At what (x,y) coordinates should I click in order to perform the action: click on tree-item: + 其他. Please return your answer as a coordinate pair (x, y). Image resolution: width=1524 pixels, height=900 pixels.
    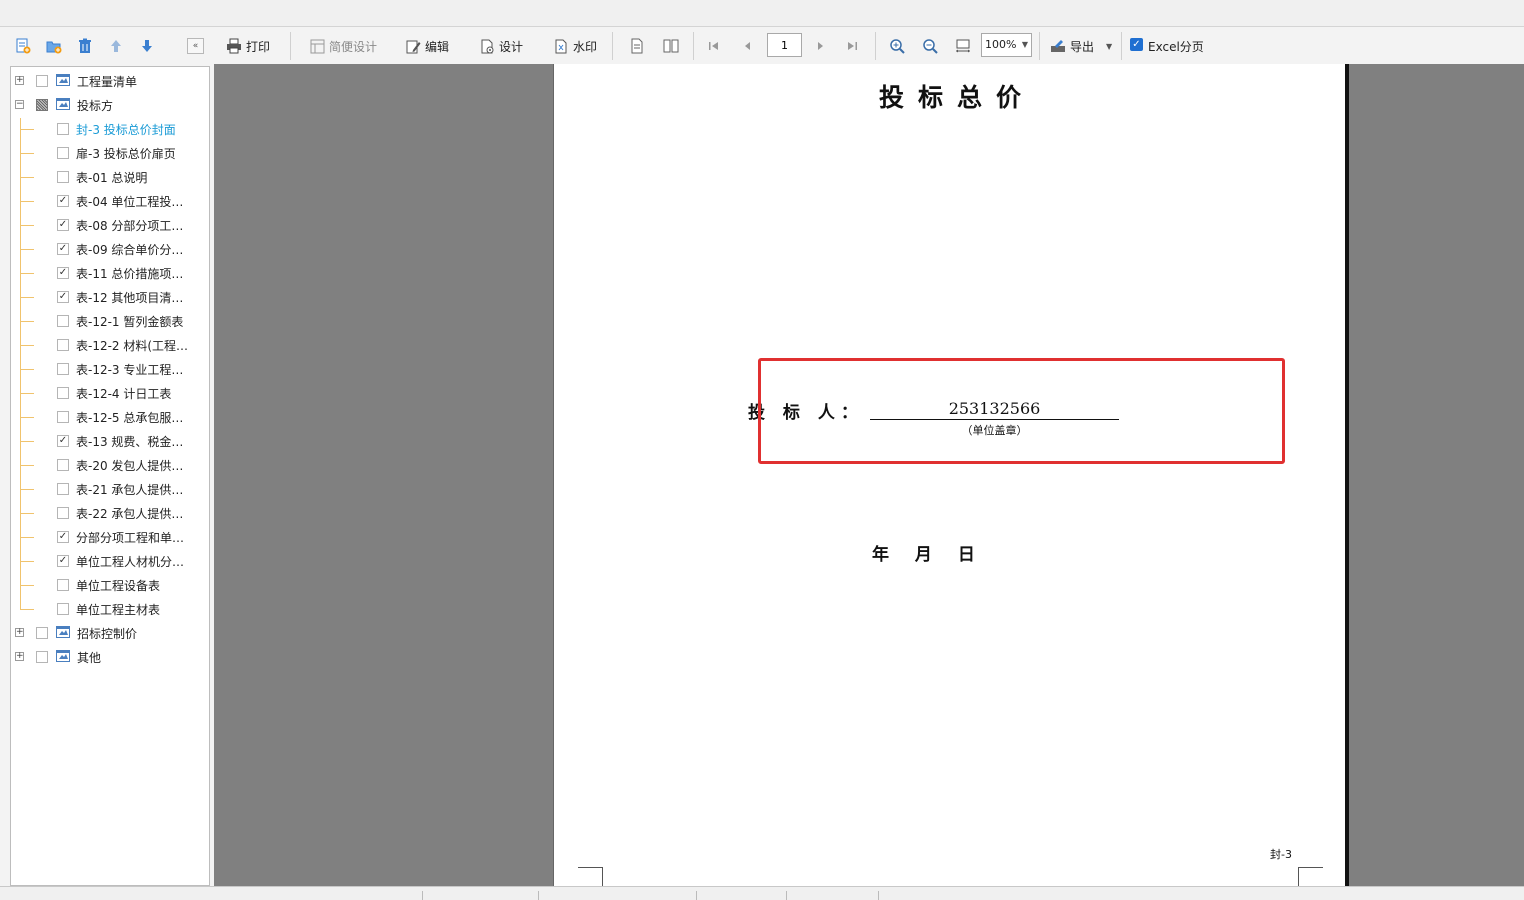
    Looking at the image, I should click on (110, 657).